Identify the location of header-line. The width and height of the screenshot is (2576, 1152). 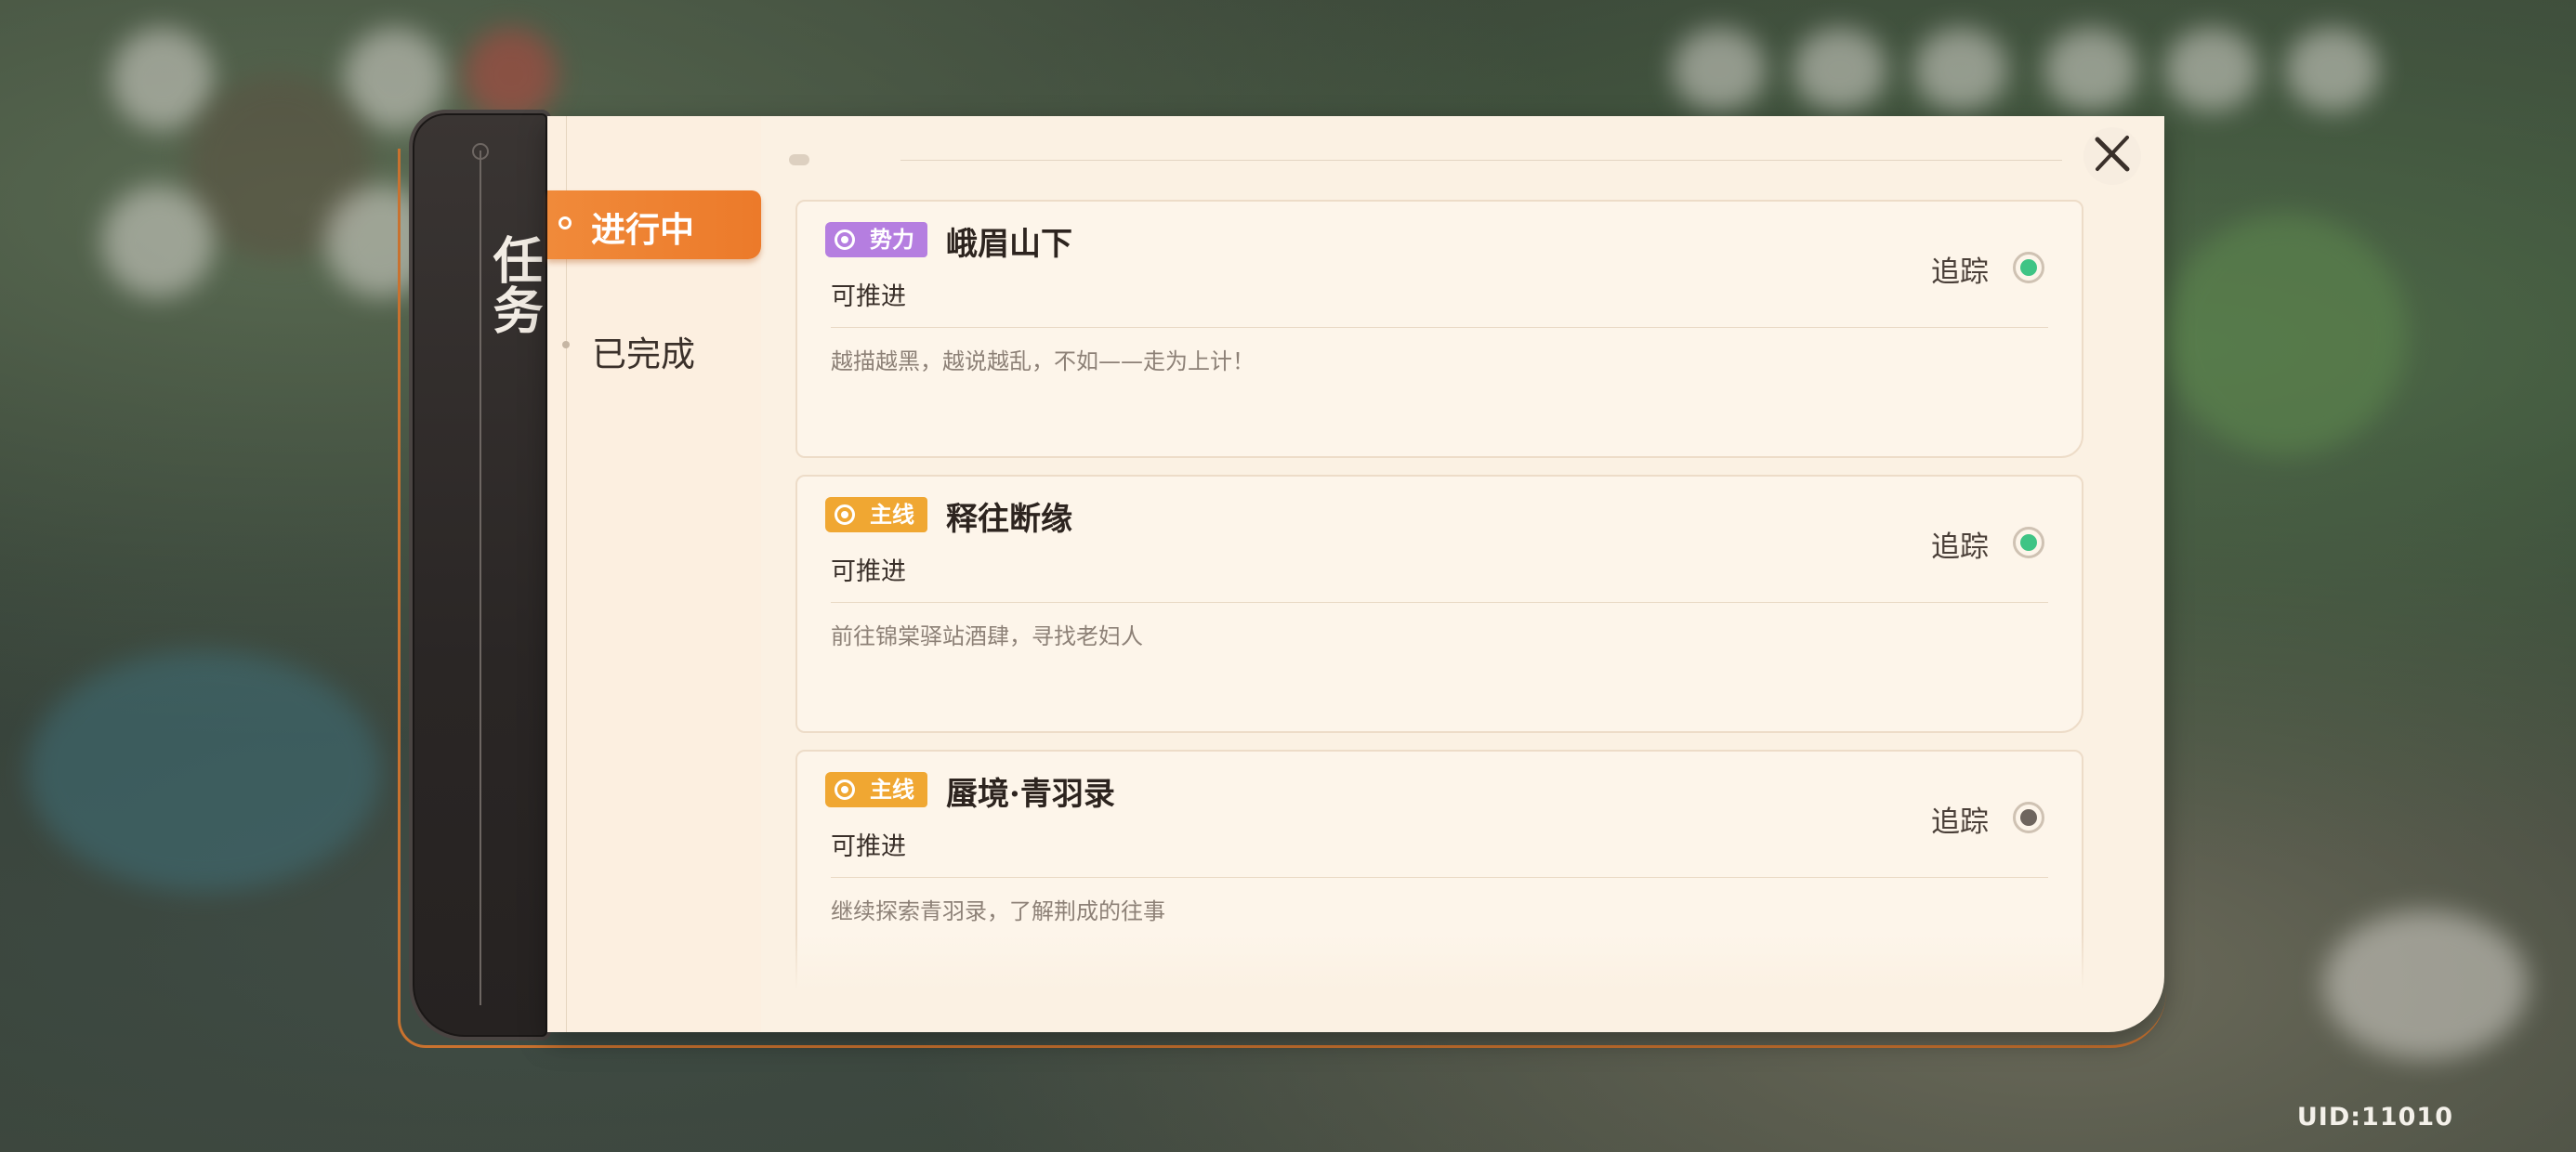
(1481, 160).